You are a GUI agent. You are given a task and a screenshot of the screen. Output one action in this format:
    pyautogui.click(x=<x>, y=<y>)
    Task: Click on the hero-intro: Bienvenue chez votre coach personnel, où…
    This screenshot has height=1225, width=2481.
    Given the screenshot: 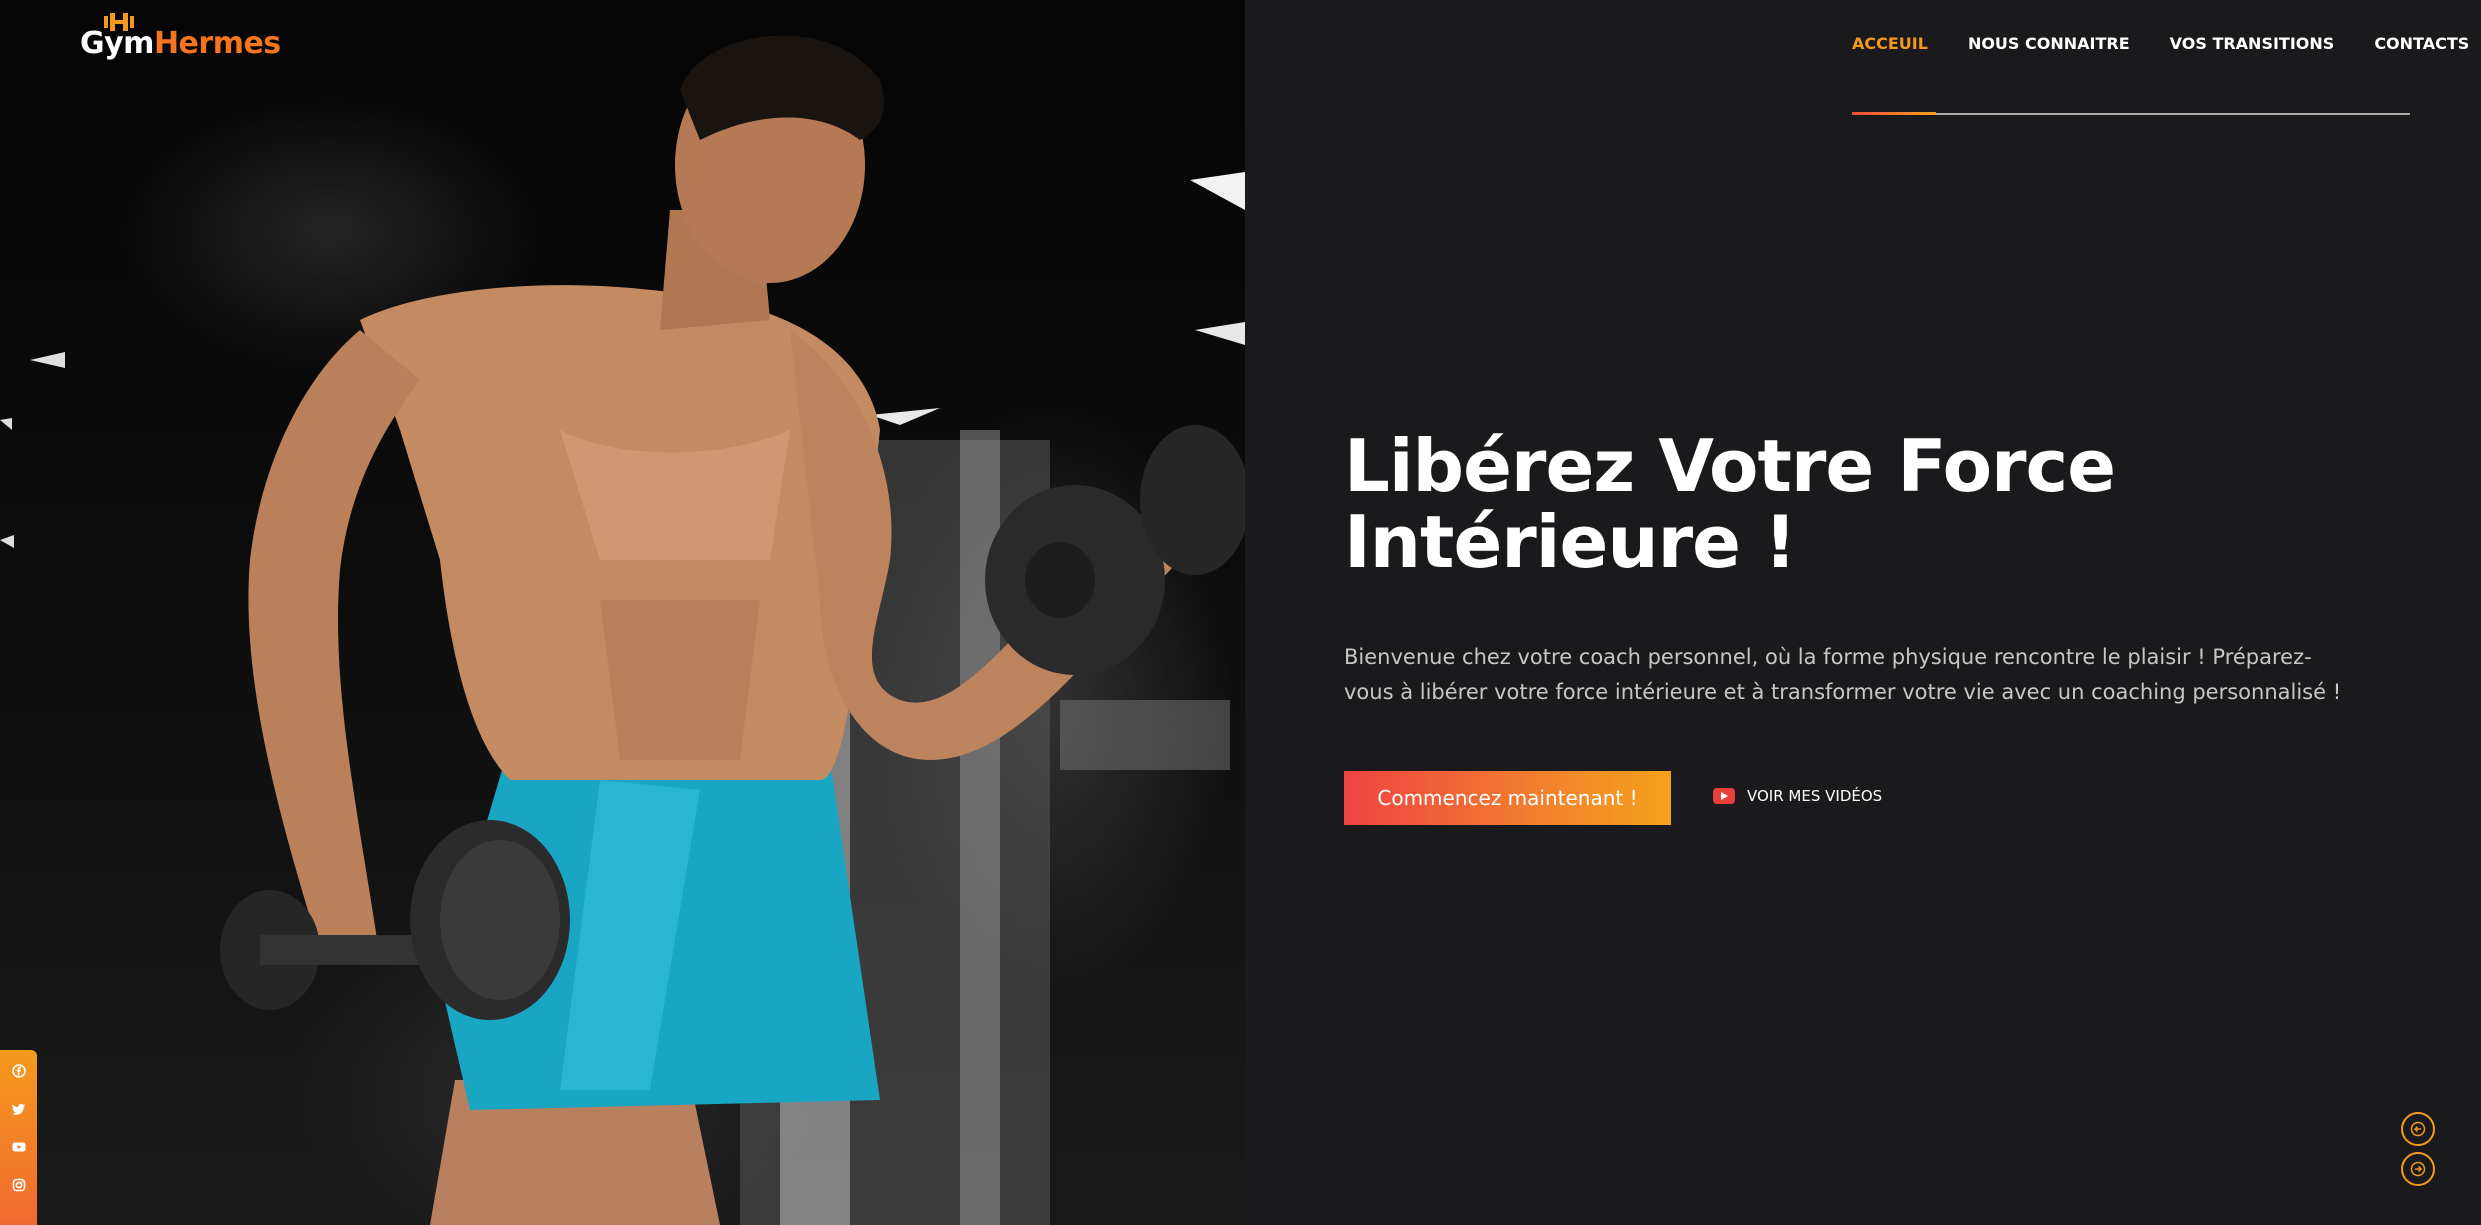 What is the action you would take?
    pyautogui.click(x=1843, y=674)
    